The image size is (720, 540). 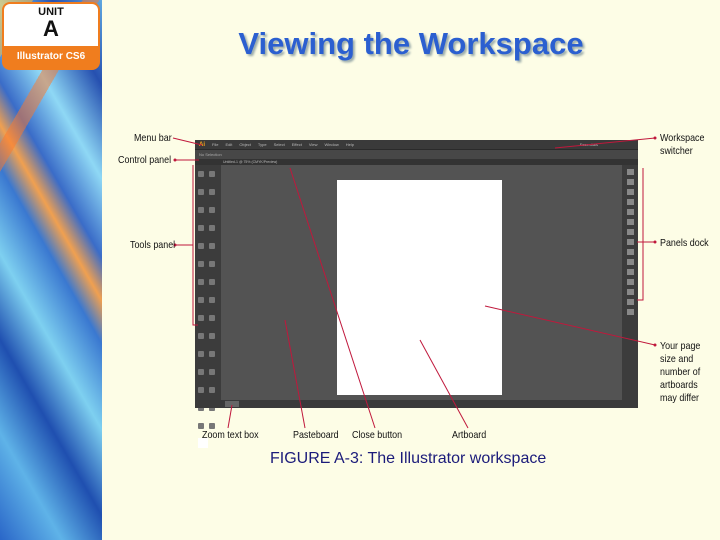 What do you see at coordinates (682, 144) in the screenshot?
I see `callout-workspace-switcher: Workspace switcher` at bounding box center [682, 144].